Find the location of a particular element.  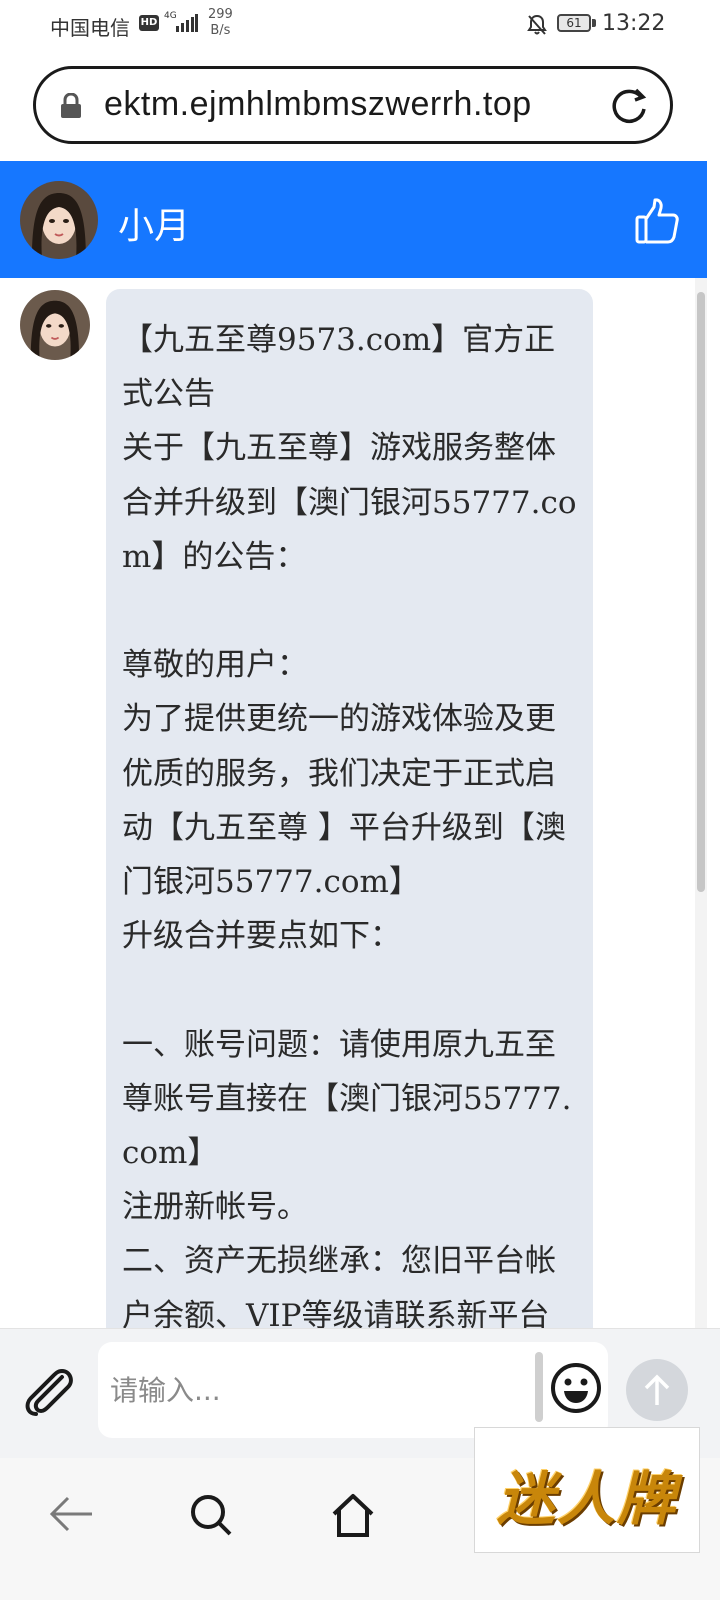

hd-badge: HD is located at coordinates (149, 23).